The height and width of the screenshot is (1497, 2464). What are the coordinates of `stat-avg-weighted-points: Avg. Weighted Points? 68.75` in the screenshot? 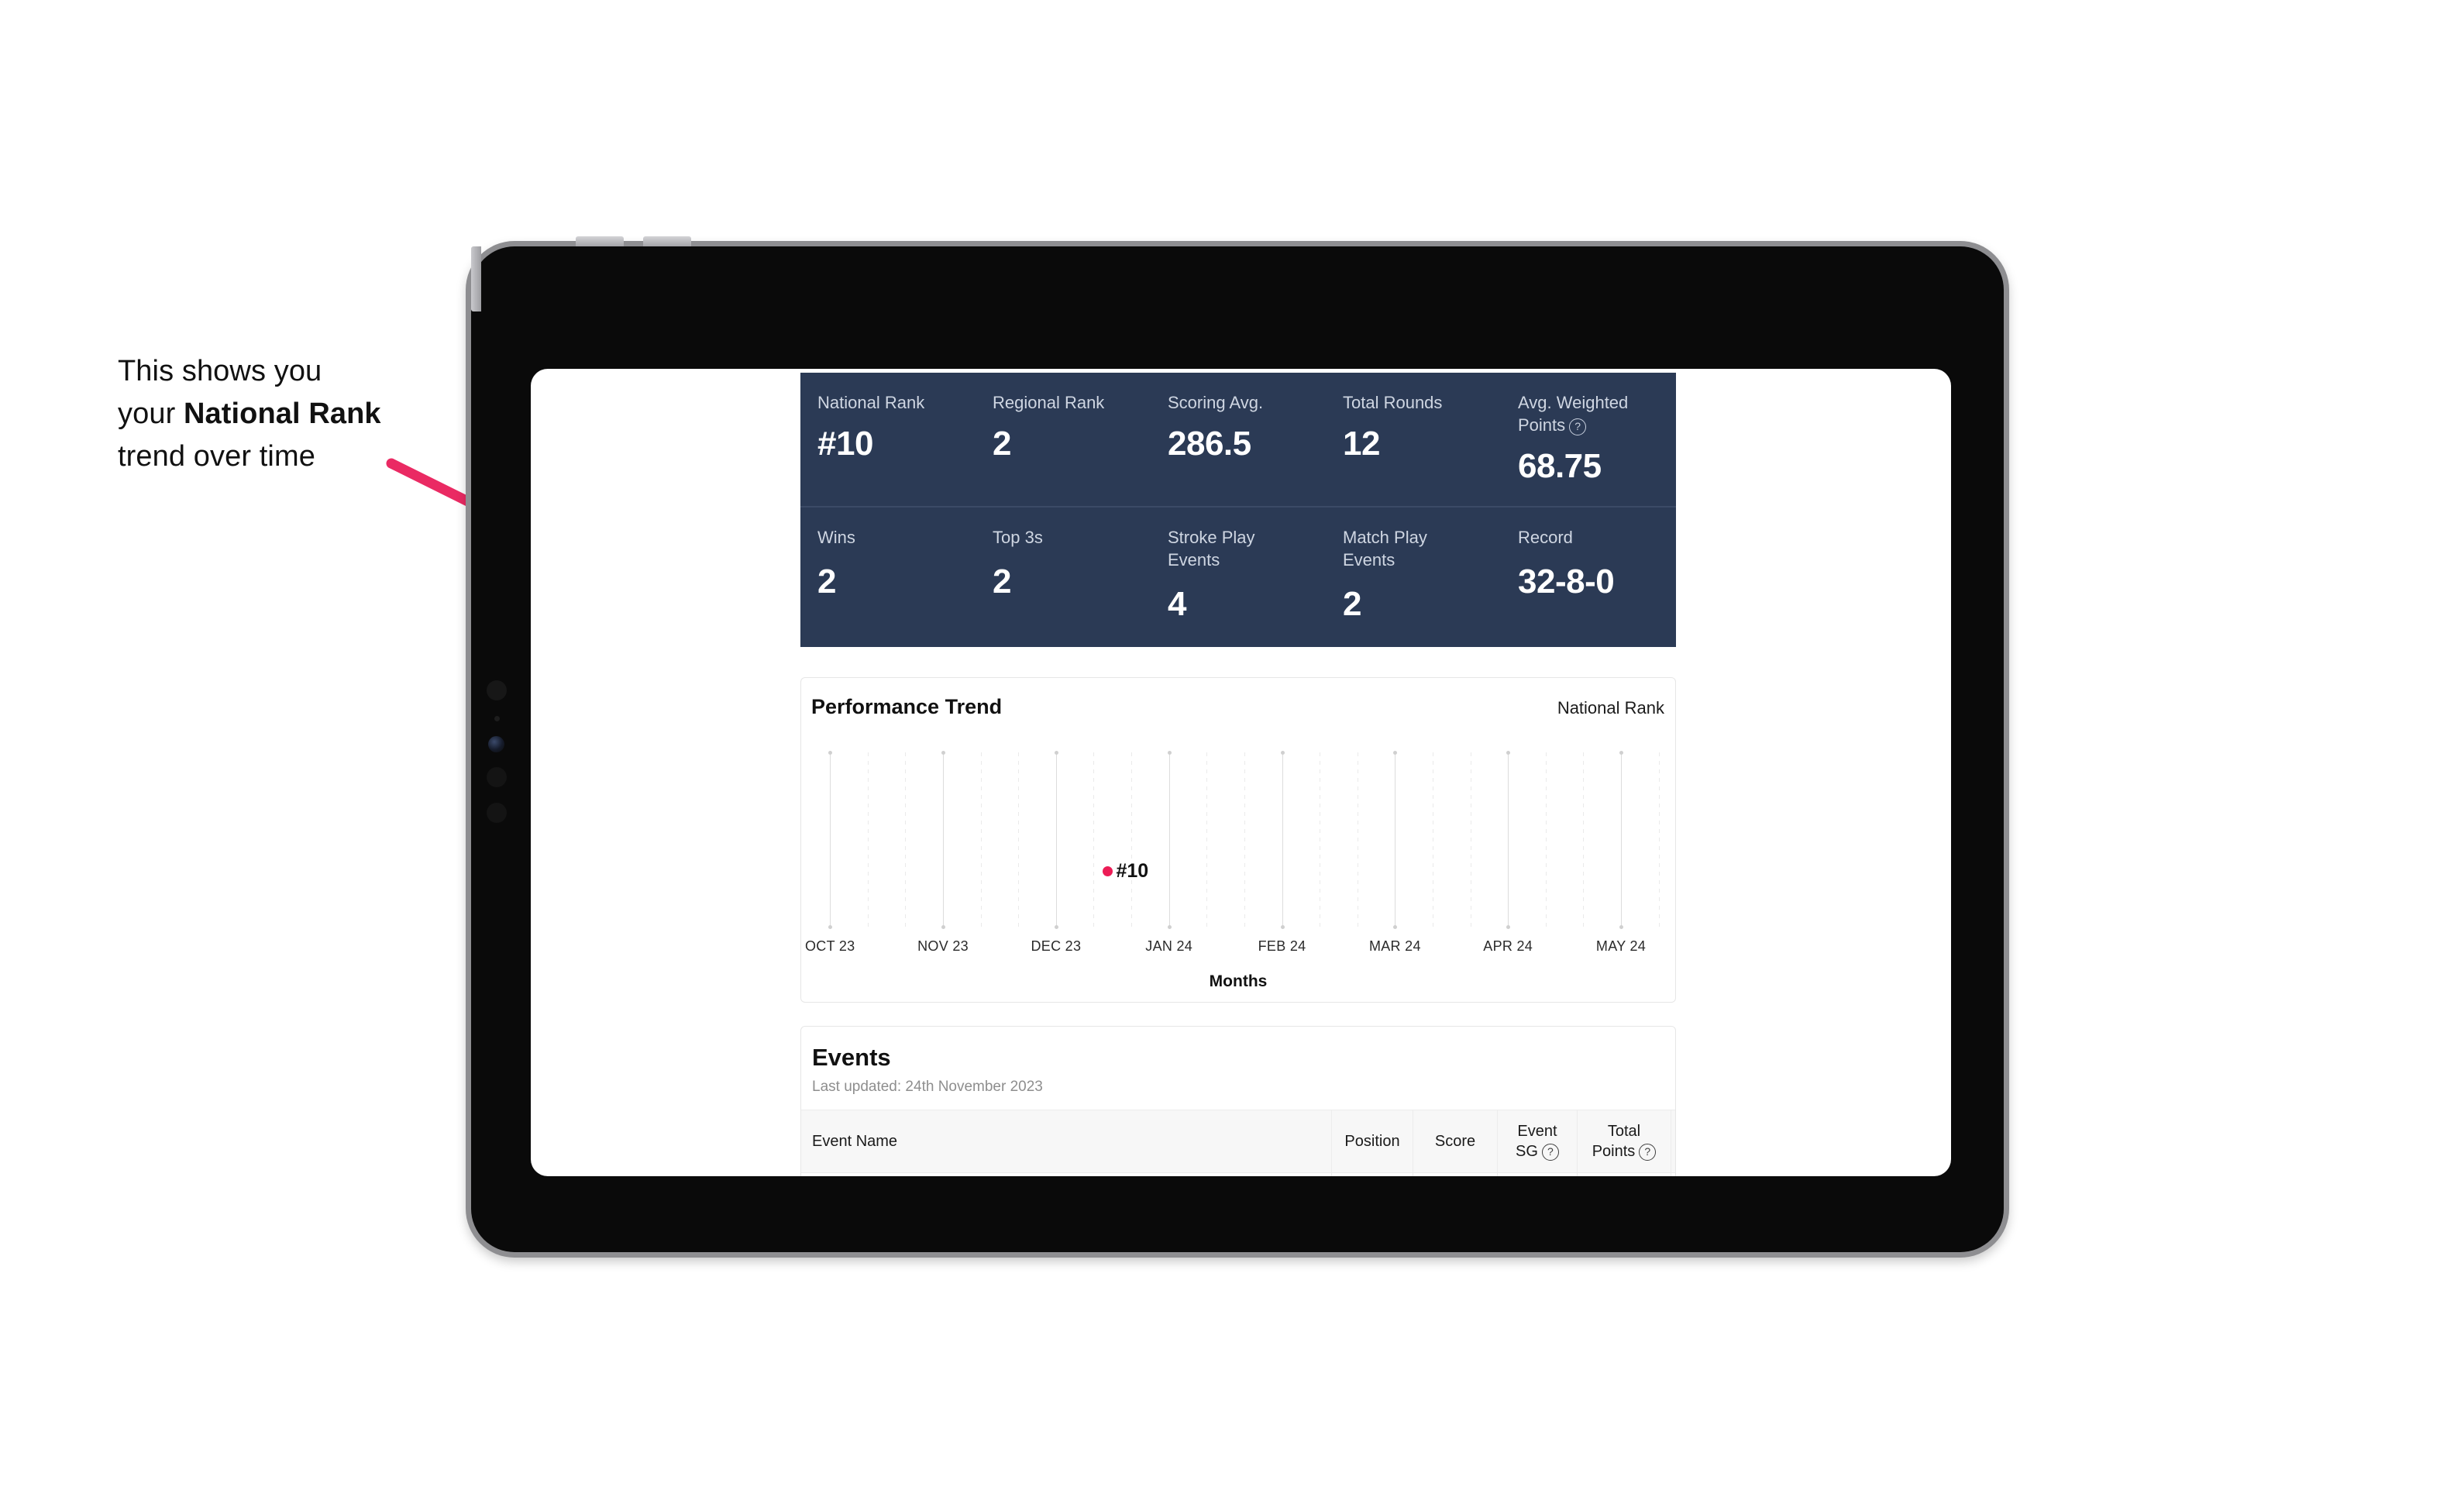 It's located at (1588, 439).